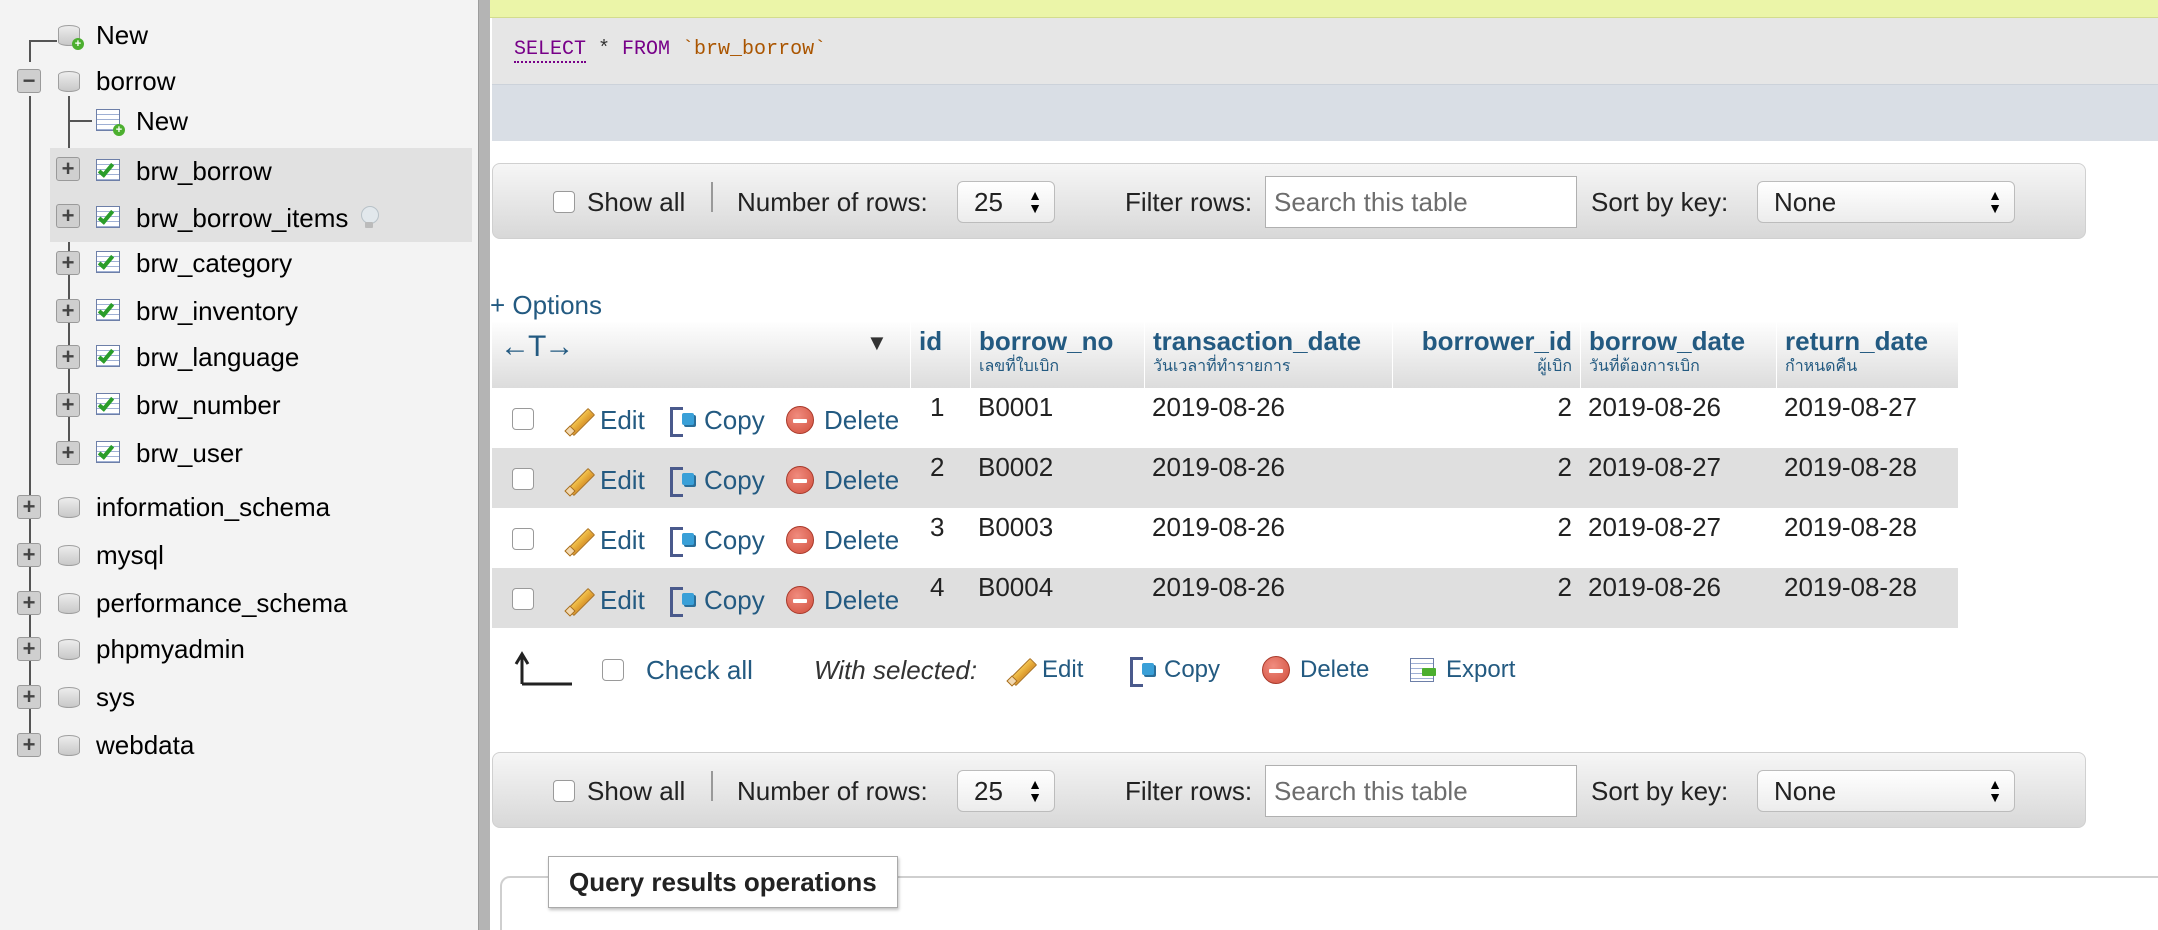 The image size is (2158, 930). What do you see at coordinates (1423, 670) in the screenshot?
I see `export-icon` at bounding box center [1423, 670].